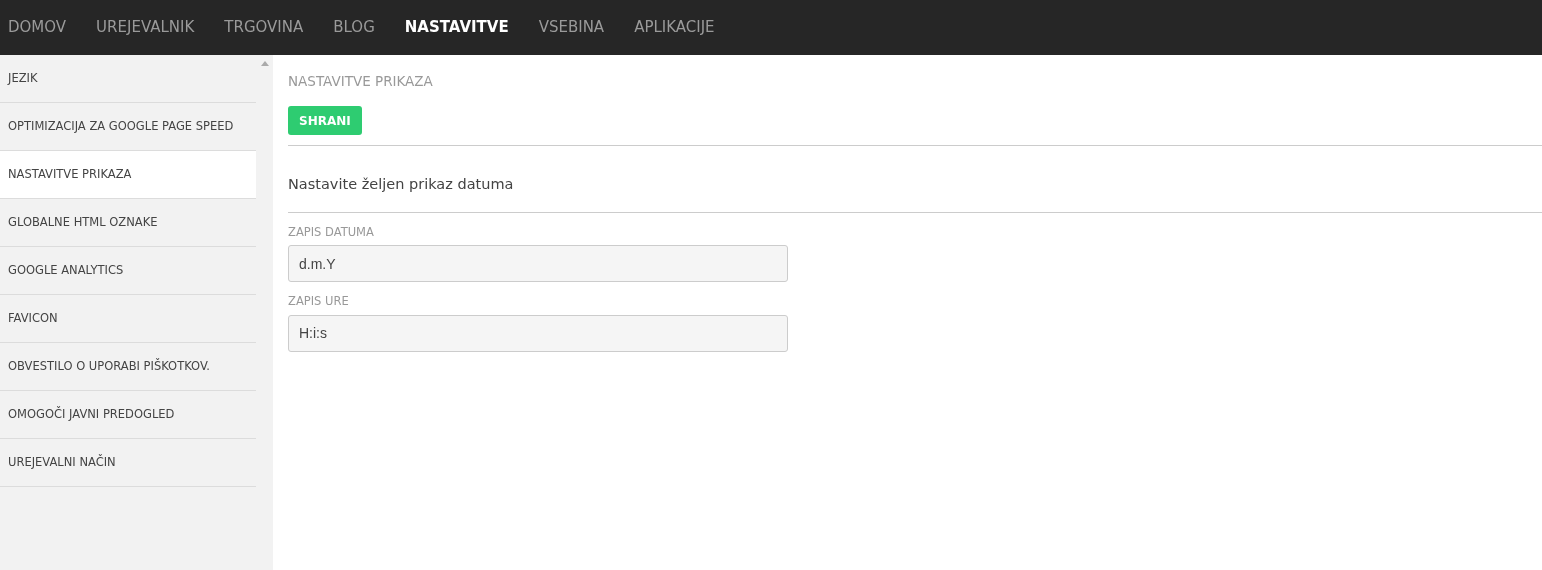  What do you see at coordinates (354, 27) in the screenshot?
I see `nav-link: BLOG` at bounding box center [354, 27].